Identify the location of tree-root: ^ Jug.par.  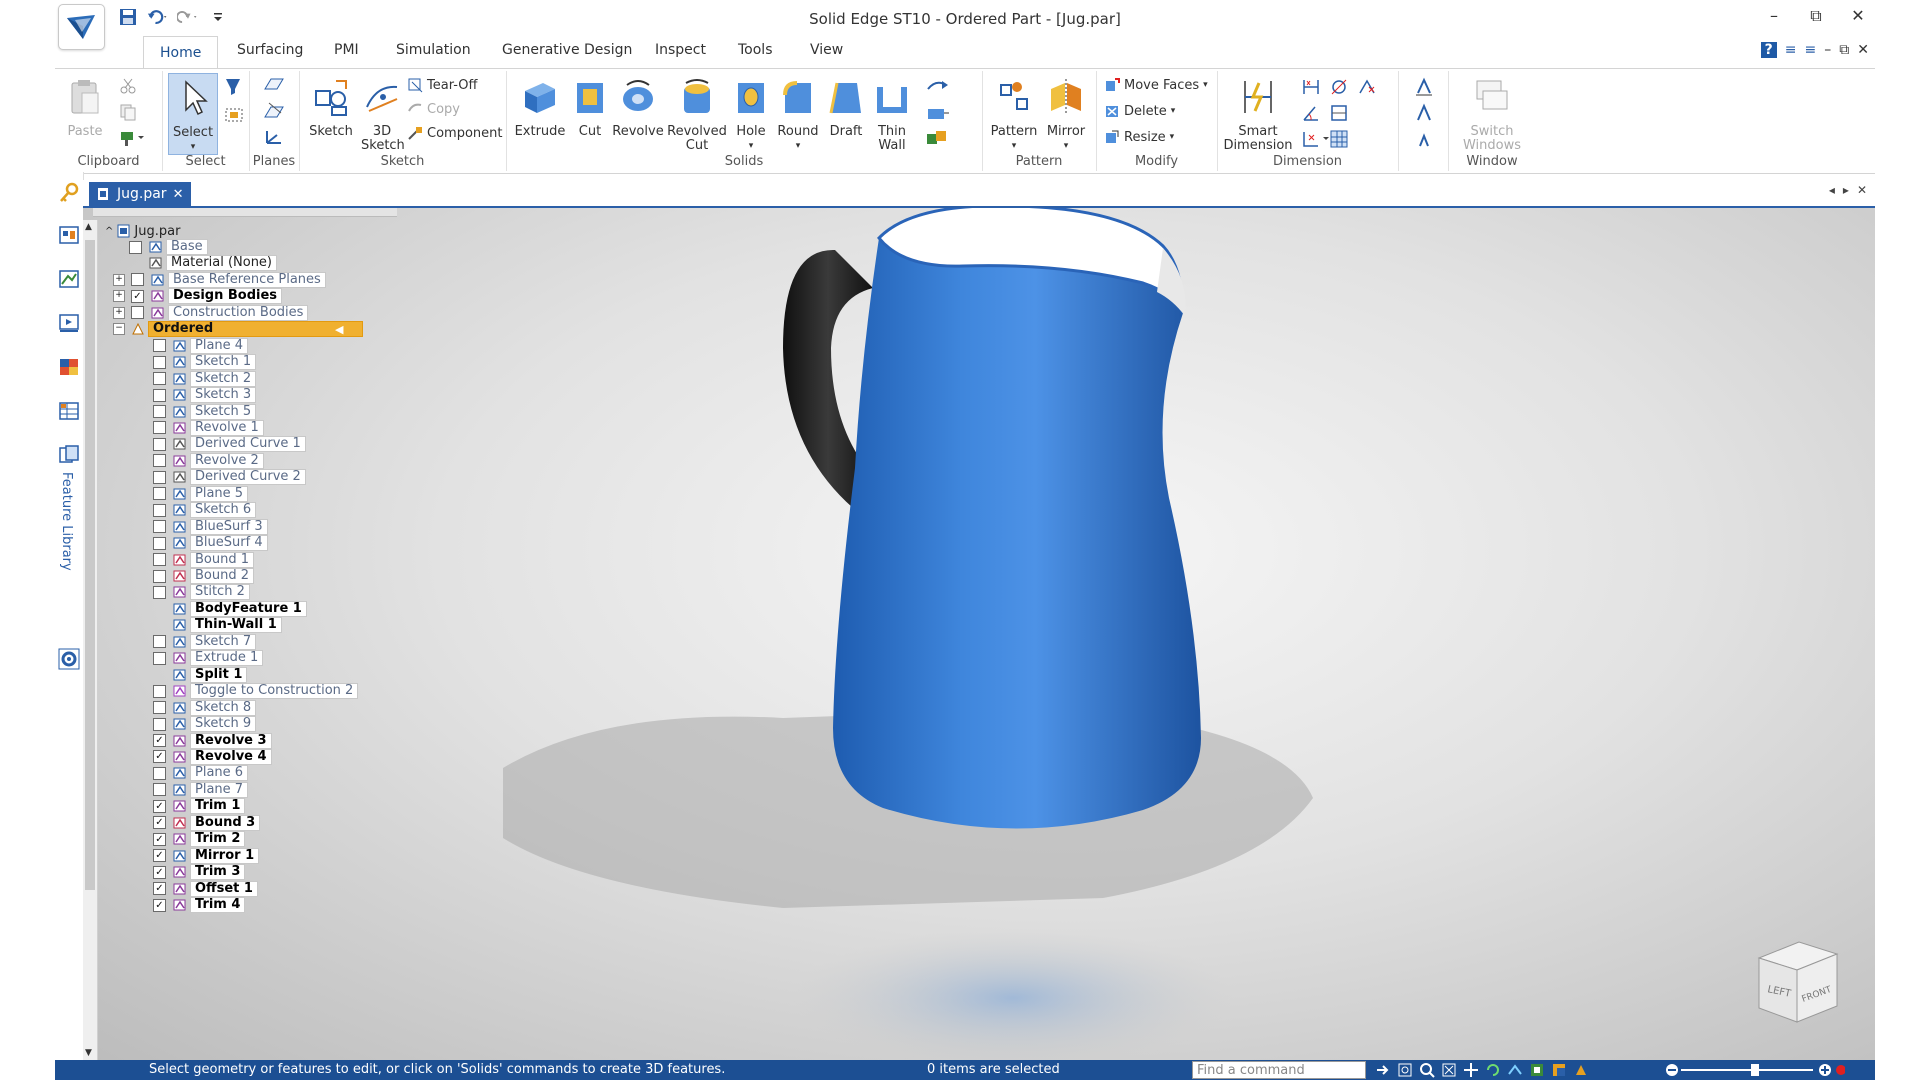
(142, 231).